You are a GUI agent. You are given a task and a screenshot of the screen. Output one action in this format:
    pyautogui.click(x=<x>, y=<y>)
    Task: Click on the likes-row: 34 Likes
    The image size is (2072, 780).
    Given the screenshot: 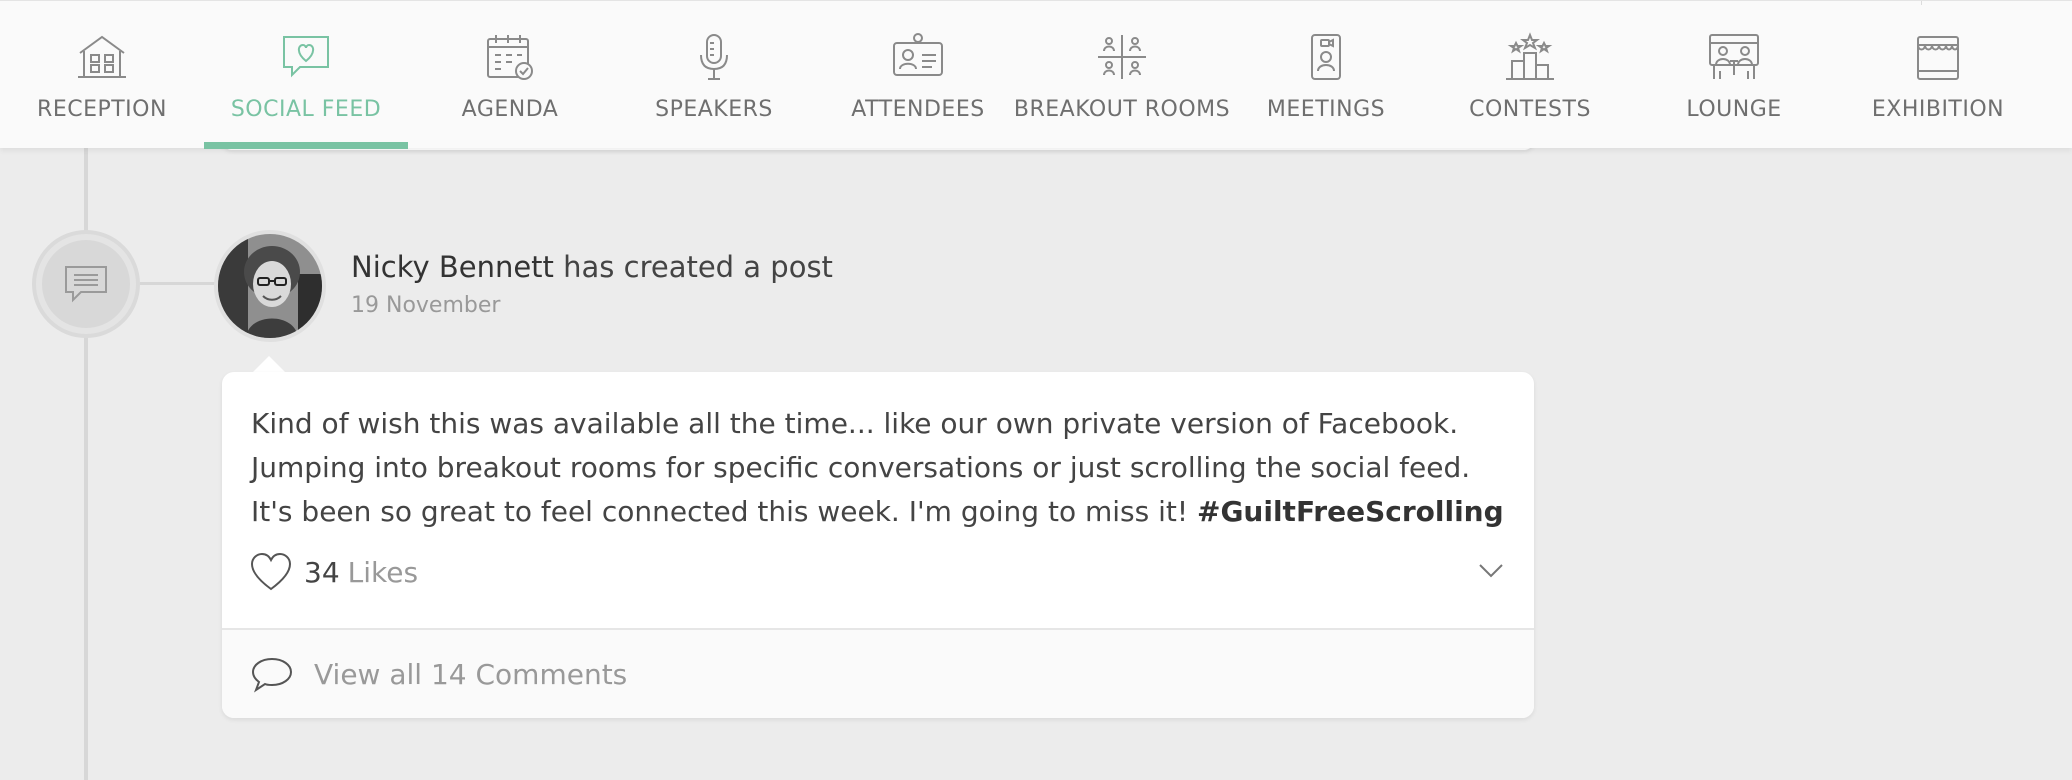 What is the action you would take?
    pyautogui.click(x=334, y=572)
    